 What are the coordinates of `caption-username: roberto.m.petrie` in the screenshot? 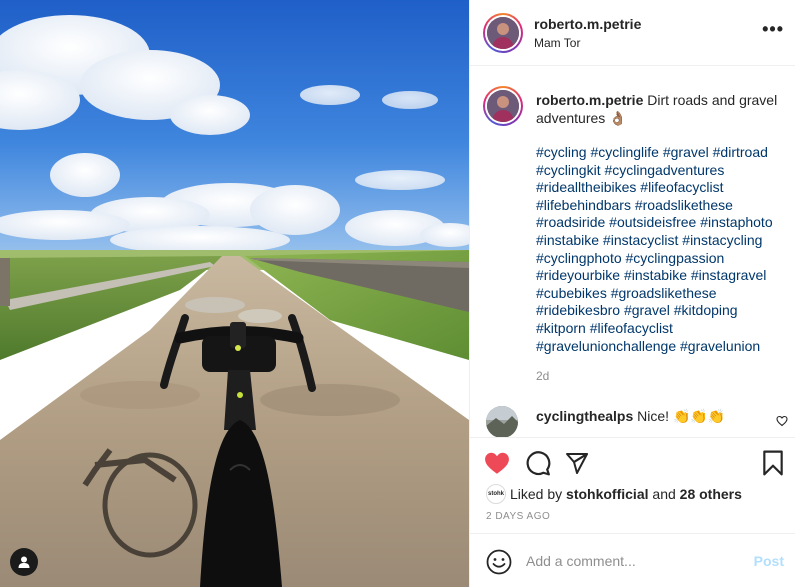 It's located at (589, 100).